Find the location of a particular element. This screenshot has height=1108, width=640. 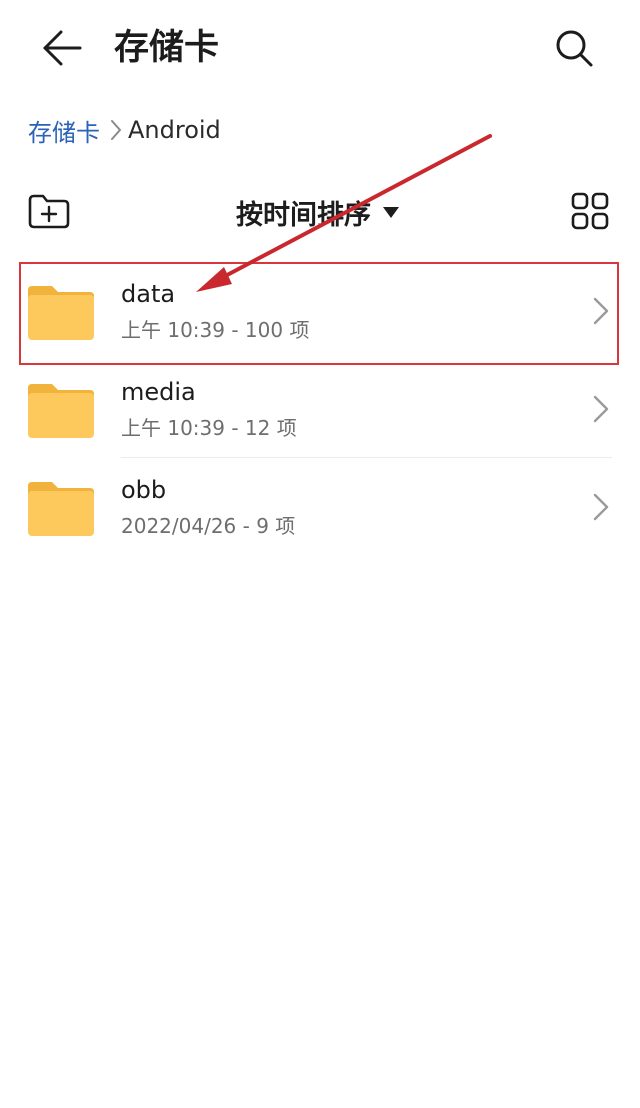

file-name: media is located at coordinates (158, 392).